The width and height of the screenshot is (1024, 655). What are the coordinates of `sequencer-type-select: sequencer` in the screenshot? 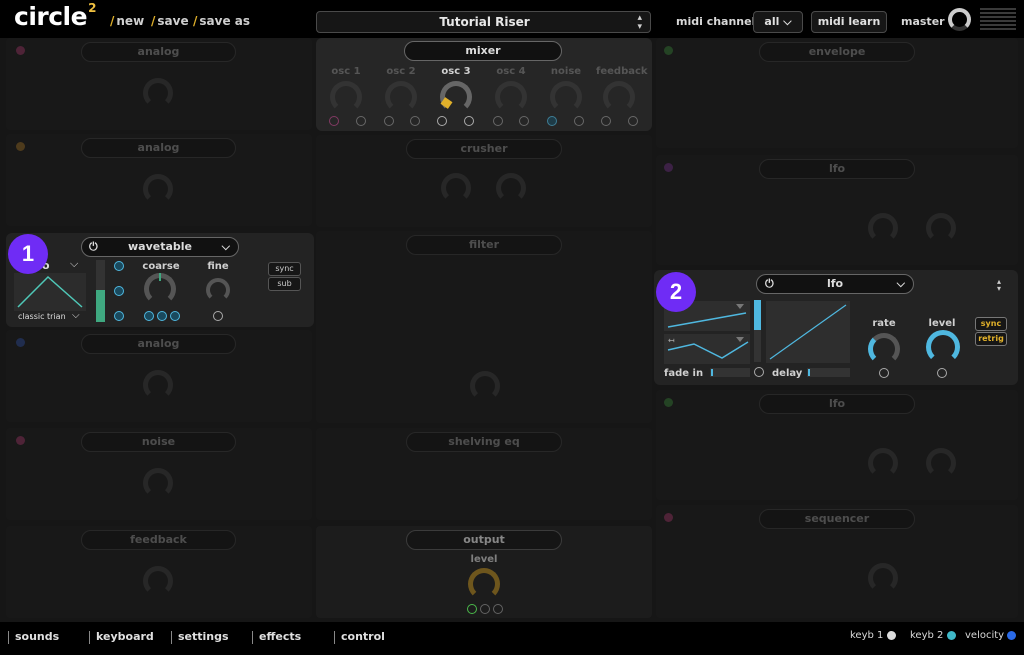 It's located at (837, 519).